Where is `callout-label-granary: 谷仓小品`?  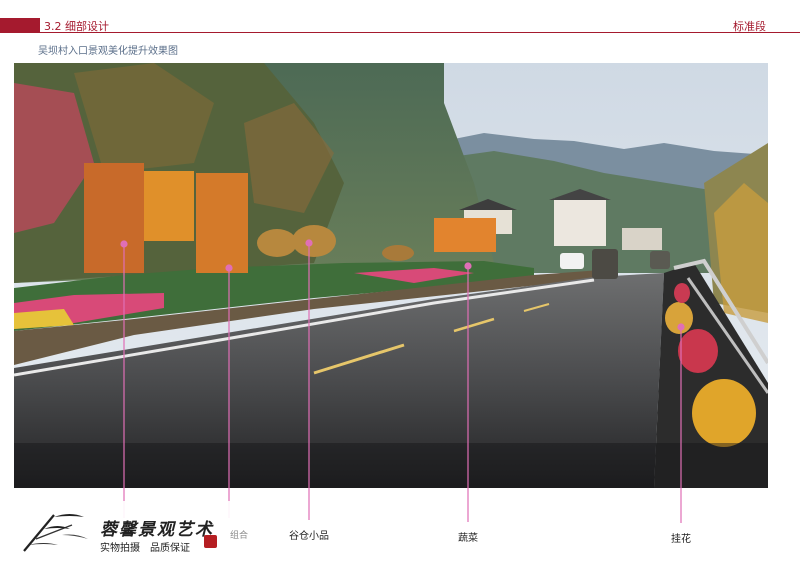 callout-label-granary: 谷仓小品 is located at coordinates (309, 536).